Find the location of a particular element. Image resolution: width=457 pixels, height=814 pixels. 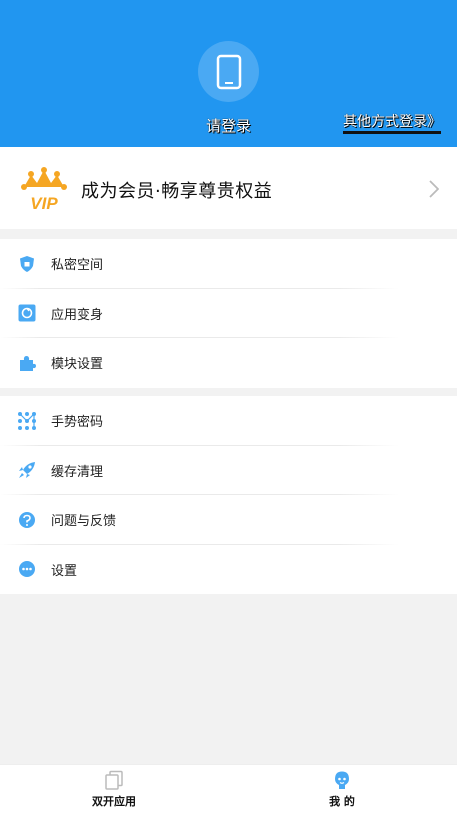

menu-item-module-settings: 模块设置 is located at coordinates (228, 363).